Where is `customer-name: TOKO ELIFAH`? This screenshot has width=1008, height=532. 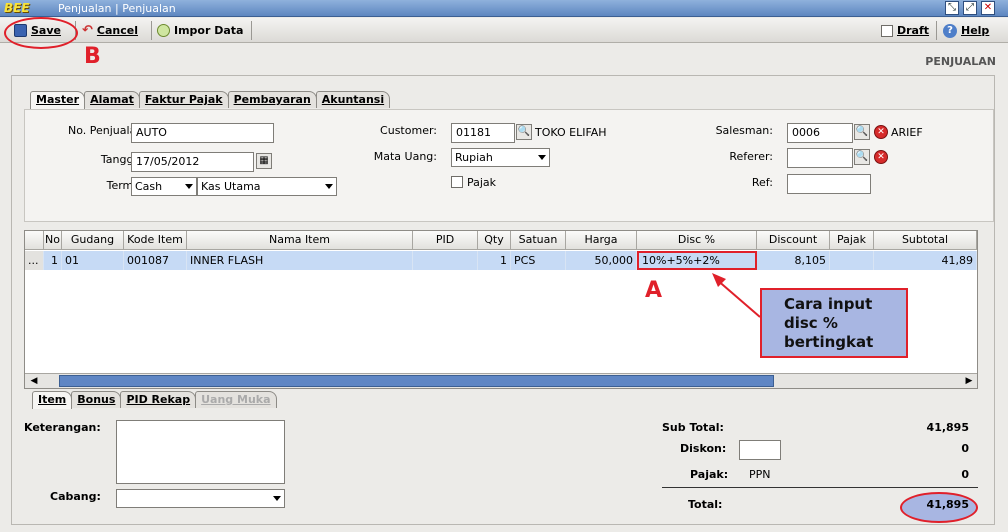
customer-name: TOKO ELIFAH is located at coordinates (571, 132).